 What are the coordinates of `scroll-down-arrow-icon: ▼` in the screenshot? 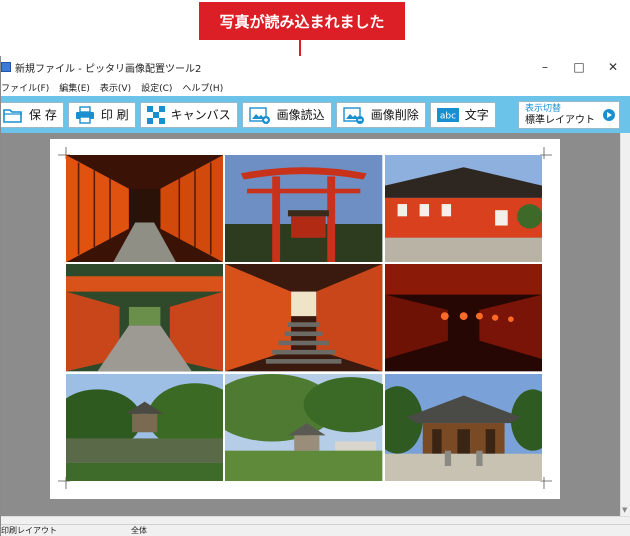 It's located at (624, 510).